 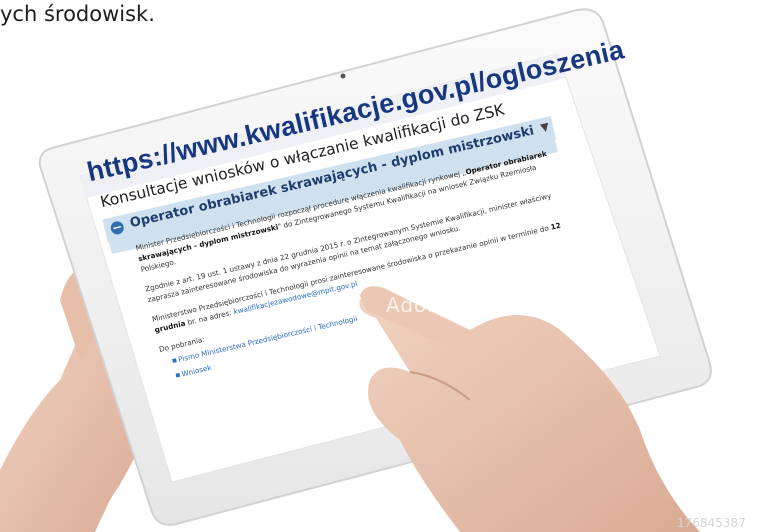 I want to click on chevron-down-icon: ▼, so click(x=544, y=127).